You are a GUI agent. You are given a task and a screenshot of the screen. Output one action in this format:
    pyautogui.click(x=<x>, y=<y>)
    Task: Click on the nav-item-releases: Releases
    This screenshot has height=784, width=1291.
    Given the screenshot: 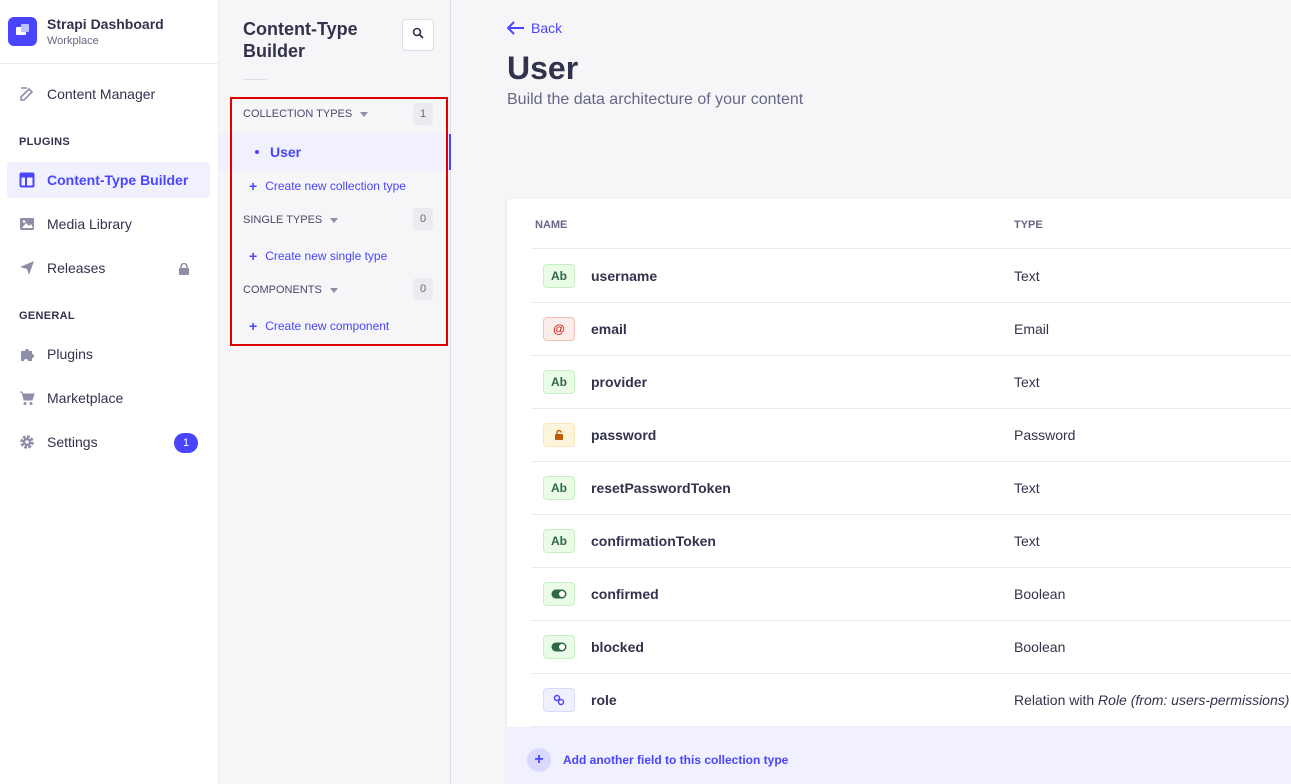 What is the action you would take?
    pyautogui.click(x=108, y=268)
    